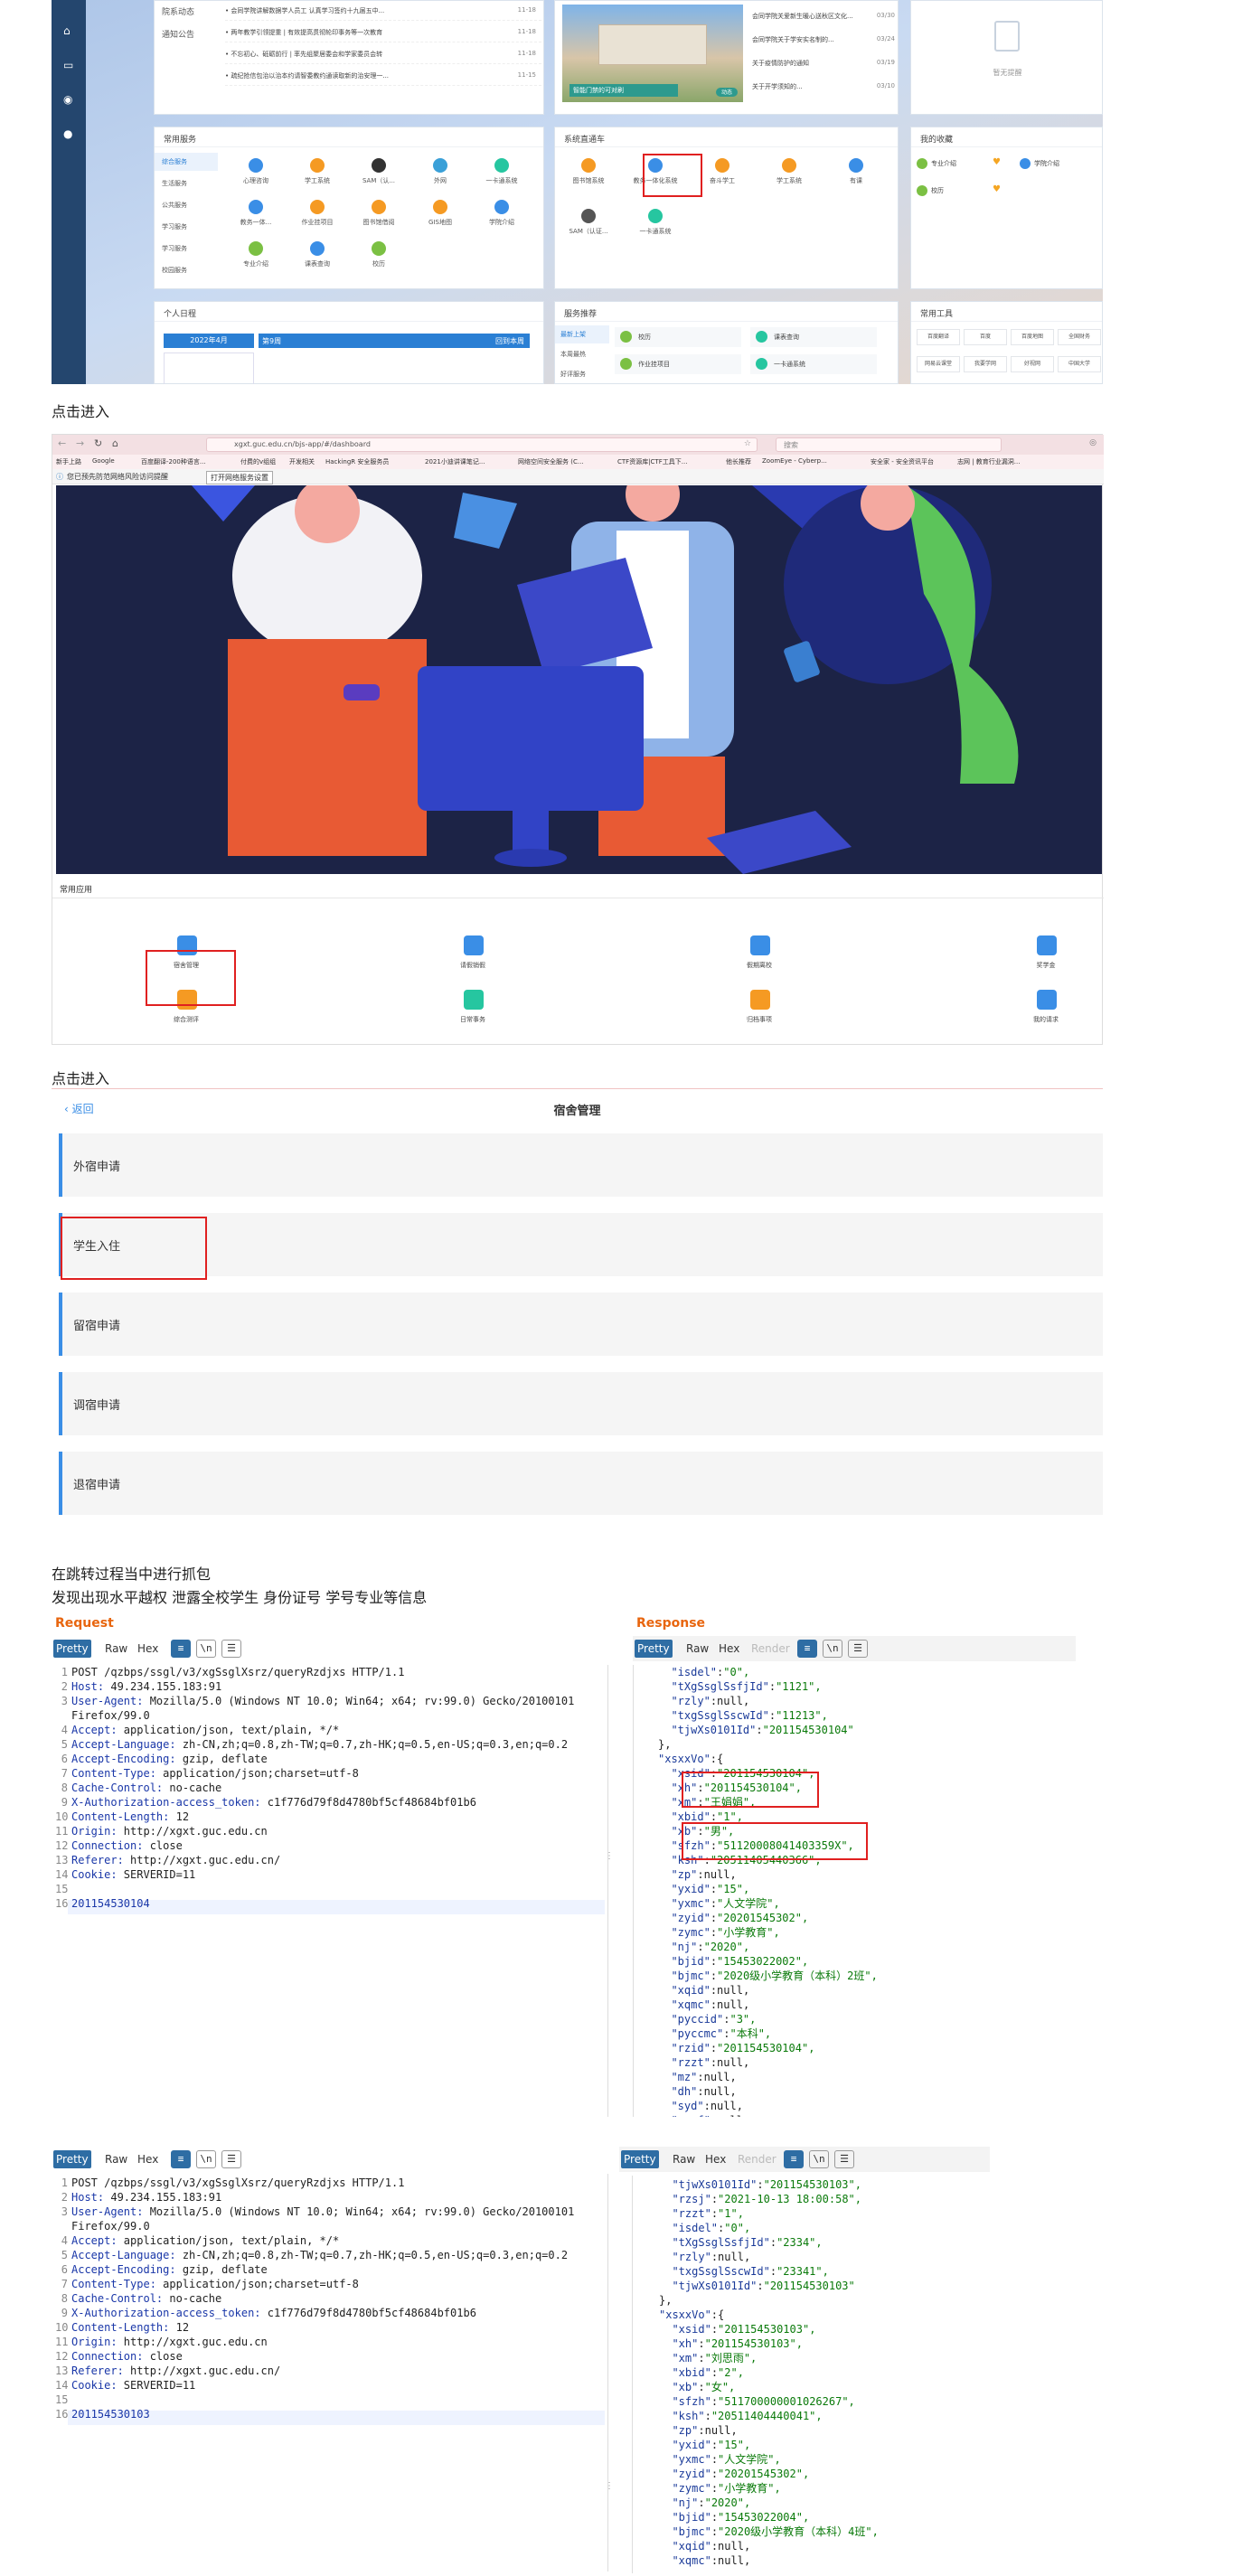 Image resolution: width=1233 pixels, height=2576 pixels. I want to click on direct-item: 有课, so click(856, 178).